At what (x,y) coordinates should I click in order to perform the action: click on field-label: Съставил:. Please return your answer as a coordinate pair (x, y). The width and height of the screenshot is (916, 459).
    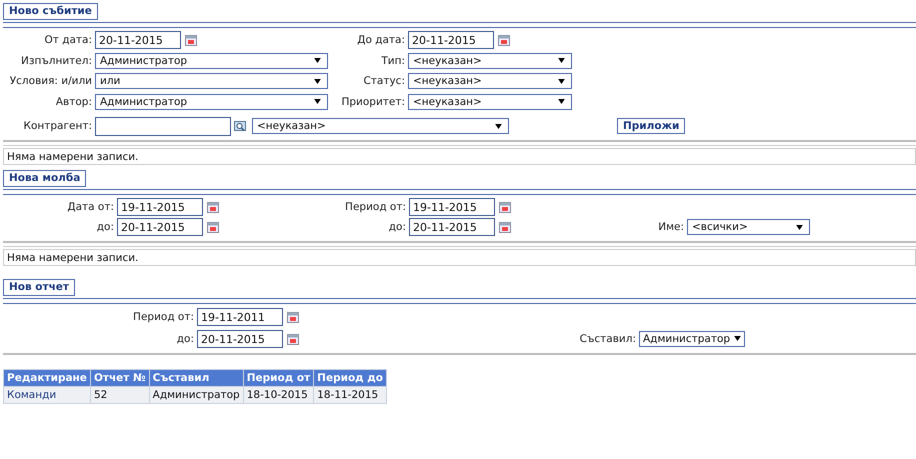
    Looking at the image, I should click on (607, 338).